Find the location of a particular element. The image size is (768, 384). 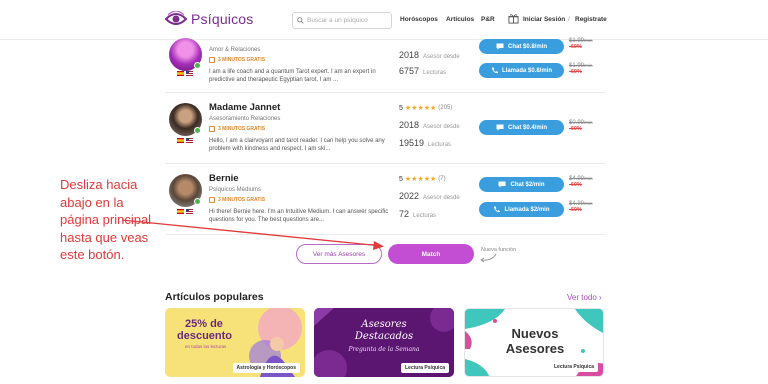

see-all-link: Ver todo › is located at coordinates (584, 297).